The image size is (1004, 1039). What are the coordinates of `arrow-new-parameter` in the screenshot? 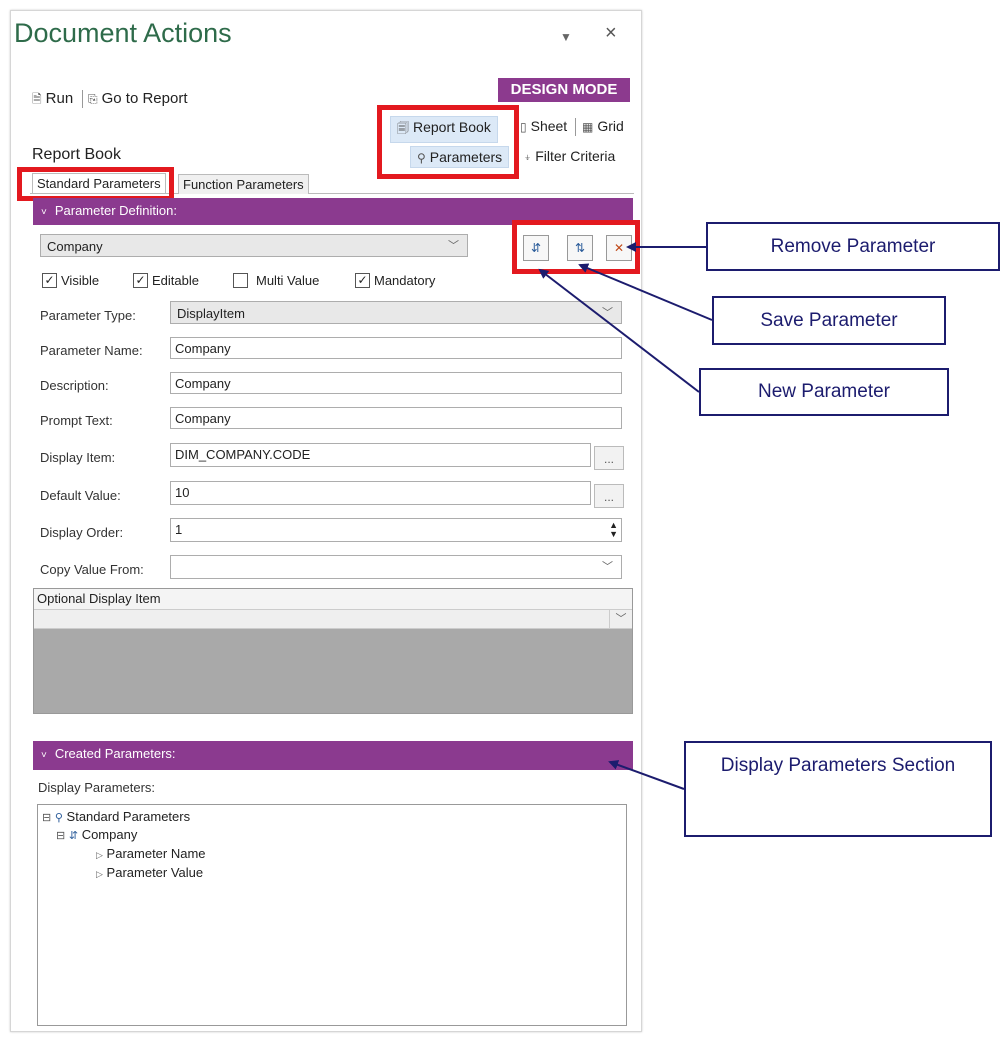 It's located at (619, 330).